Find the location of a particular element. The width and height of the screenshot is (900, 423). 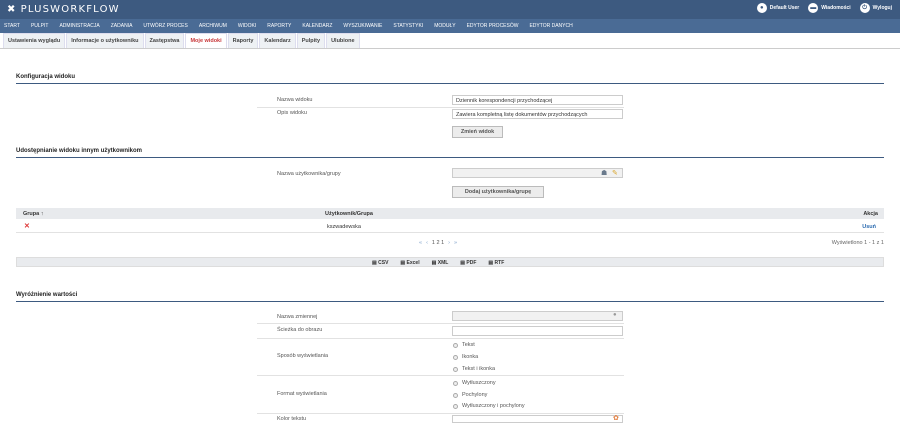

change-view-button: Zmień widok is located at coordinates (477, 132).